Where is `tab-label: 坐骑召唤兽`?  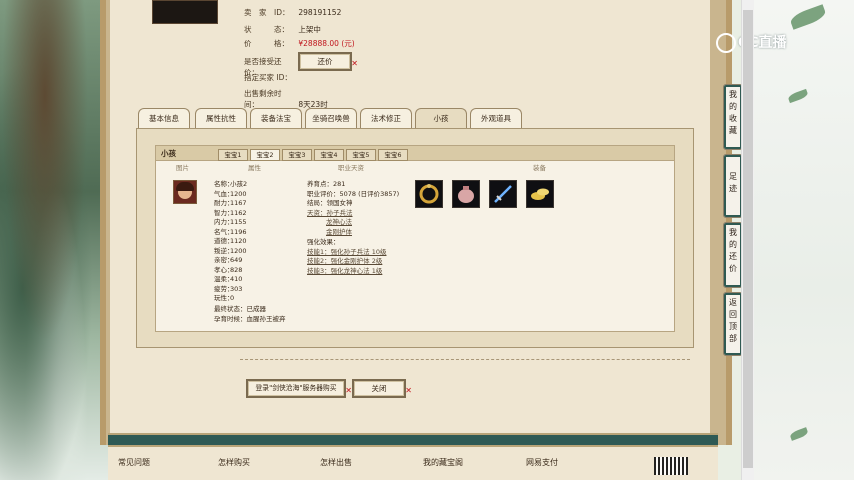
tab-label: 坐骑召唤兽 is located at coordinates (331, 118).